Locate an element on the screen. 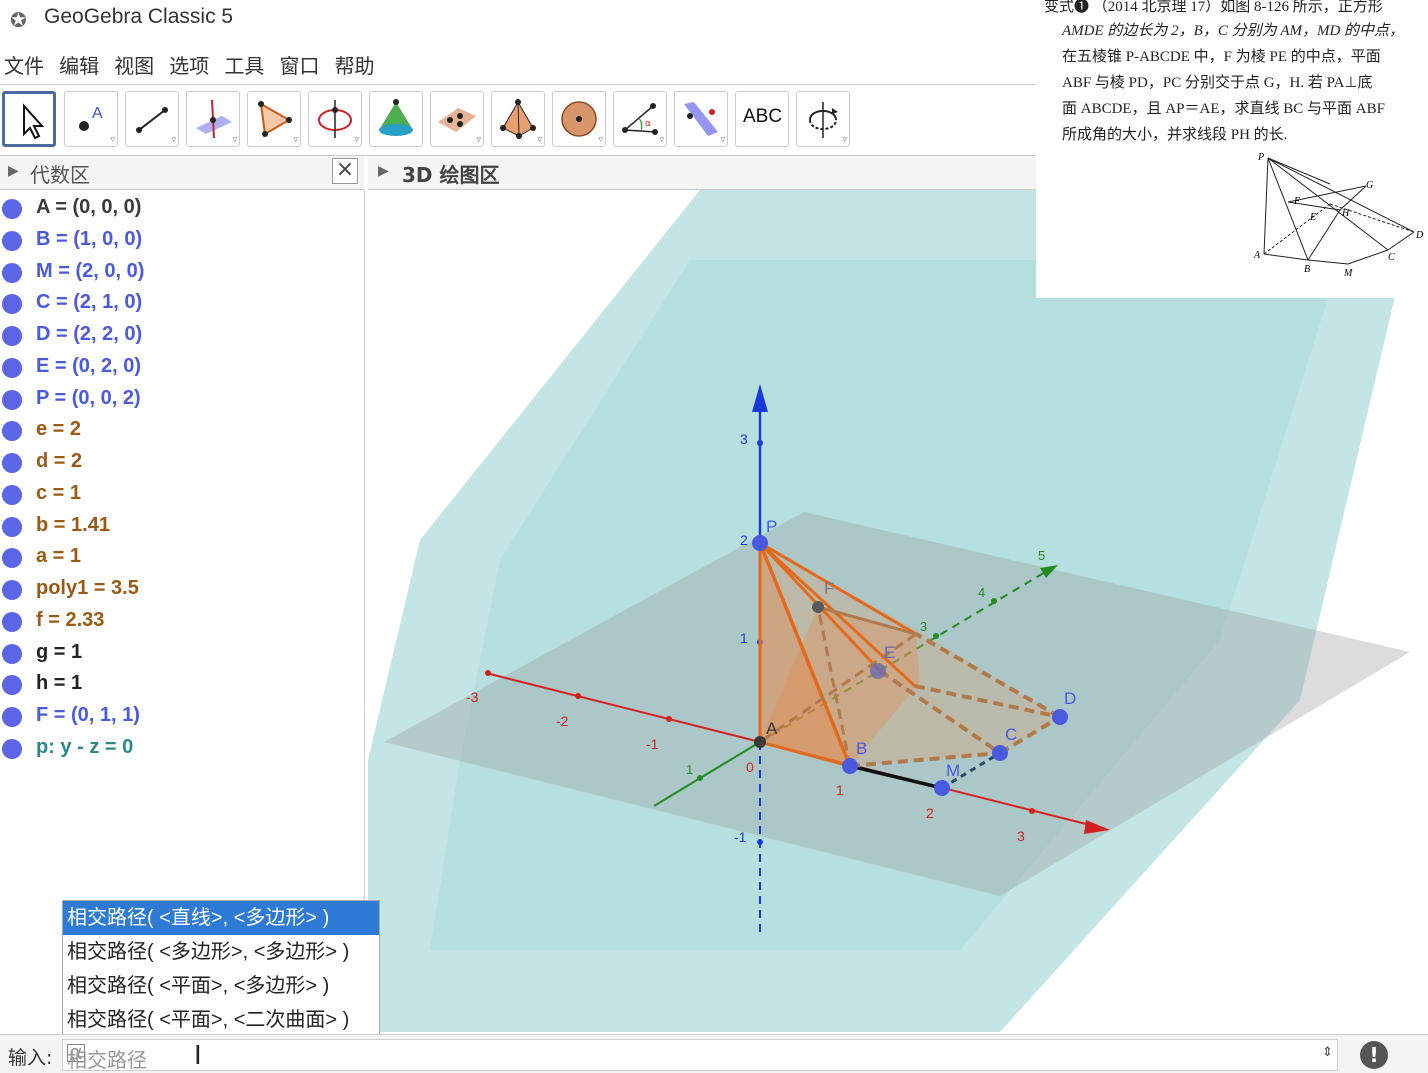 The height and width of the screenshot is (1073, 1428). algebra-row: C = (2, 1, 0) is located at coordinates (182, 302).